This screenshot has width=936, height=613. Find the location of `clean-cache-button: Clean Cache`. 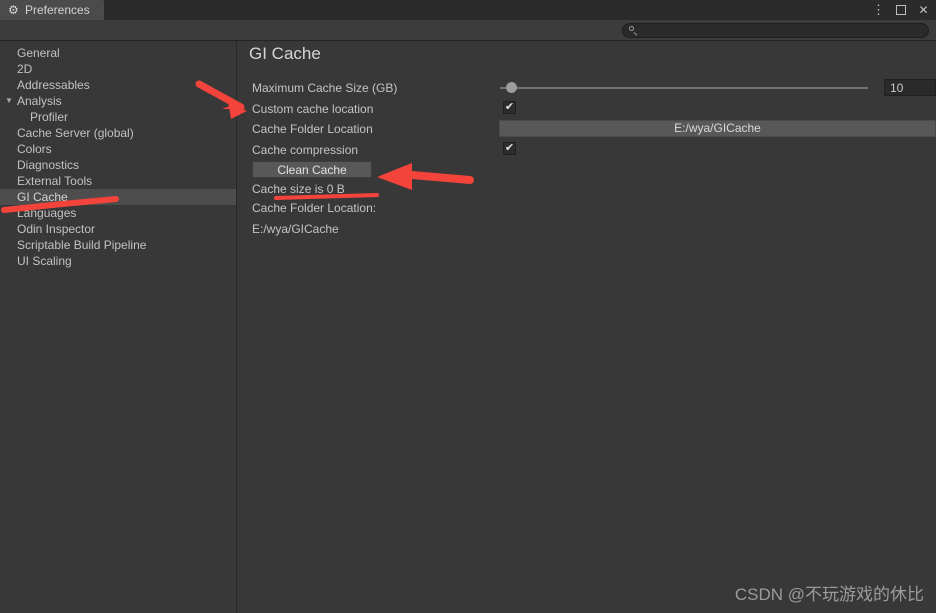

clean-cache-button: Clean Cache is located at coordinates (312, 169).